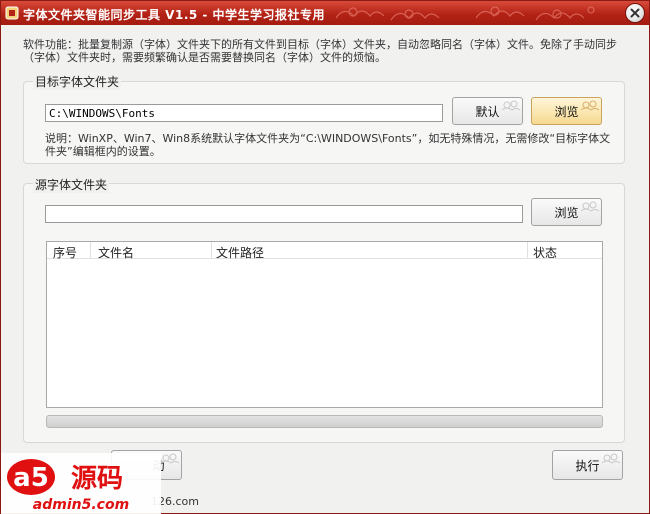 Image resolution: width=650 pixels, height=514 pixels. I want to click on close-icon, so click(635, 13).